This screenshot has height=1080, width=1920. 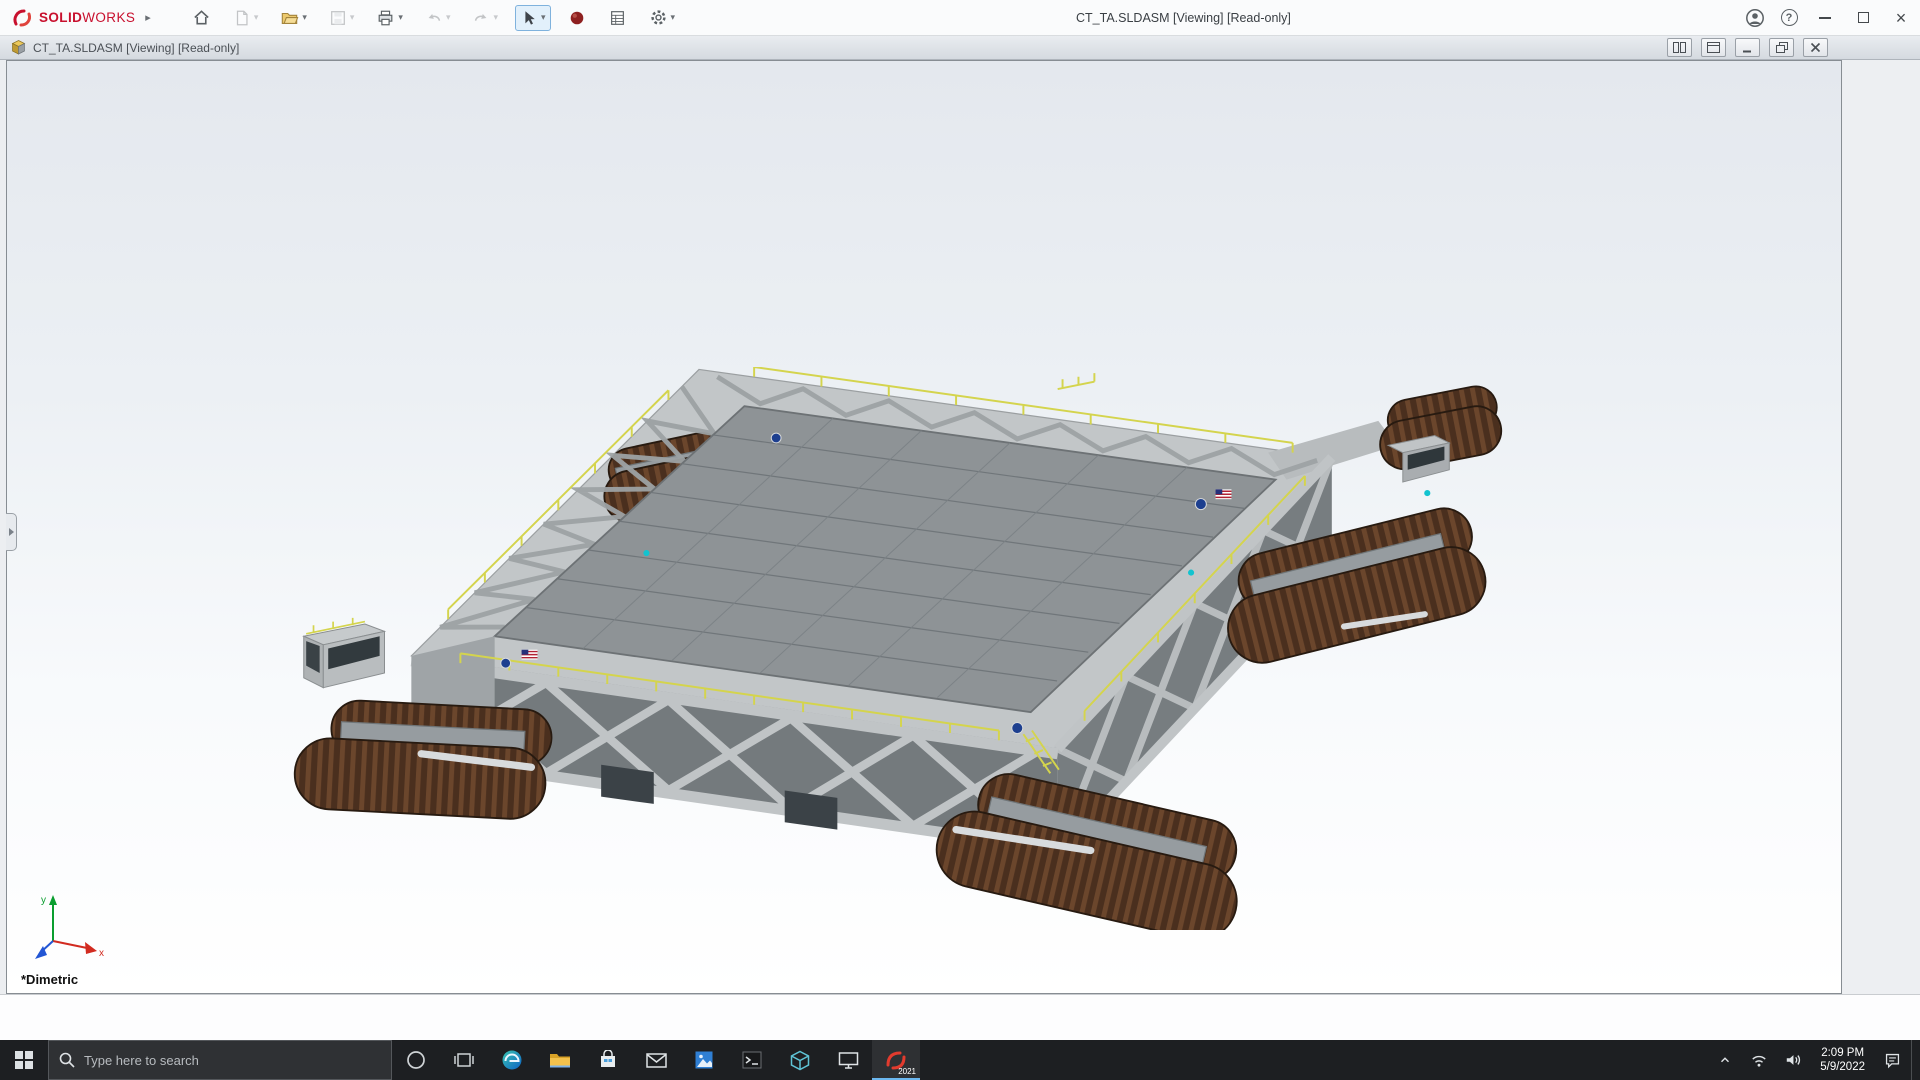 I want to click on action-center-button, so click(x=1892, y=1060).